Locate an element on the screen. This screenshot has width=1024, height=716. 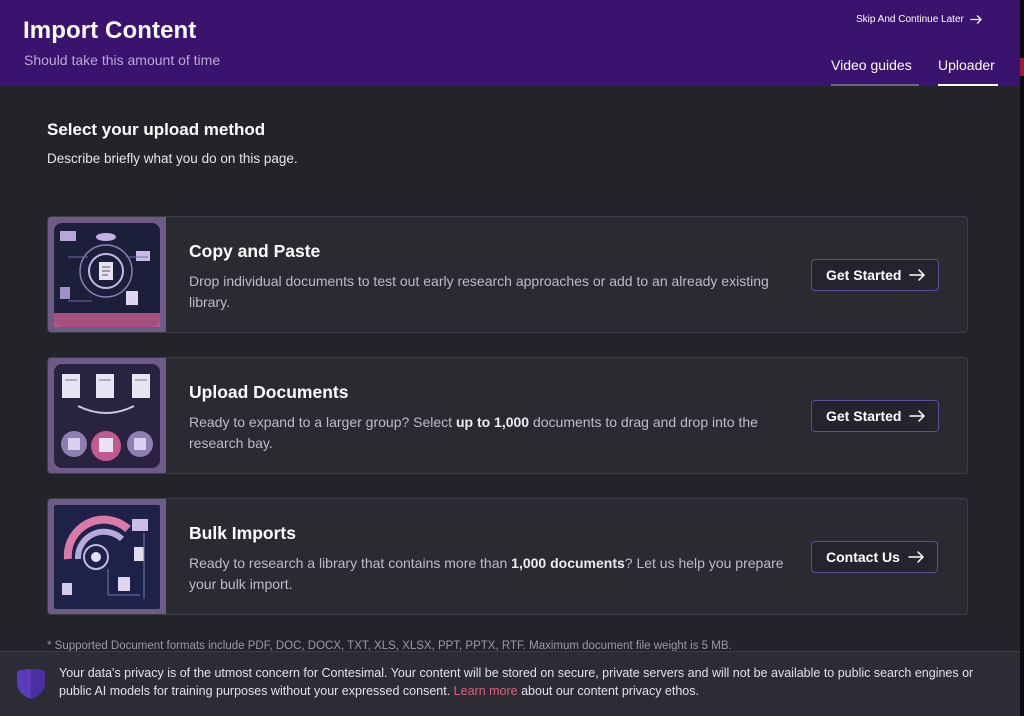
button-label: Contact Us is located at coordinates (863, 557).